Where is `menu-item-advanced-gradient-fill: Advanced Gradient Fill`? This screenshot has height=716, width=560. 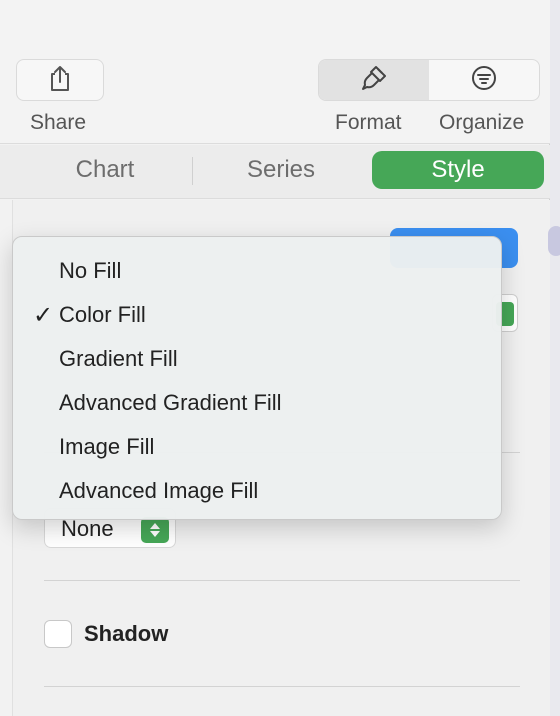
menu-item-advanced-gradient-fill: Advanced Gradient Fill is located at coordinates (258, 403).